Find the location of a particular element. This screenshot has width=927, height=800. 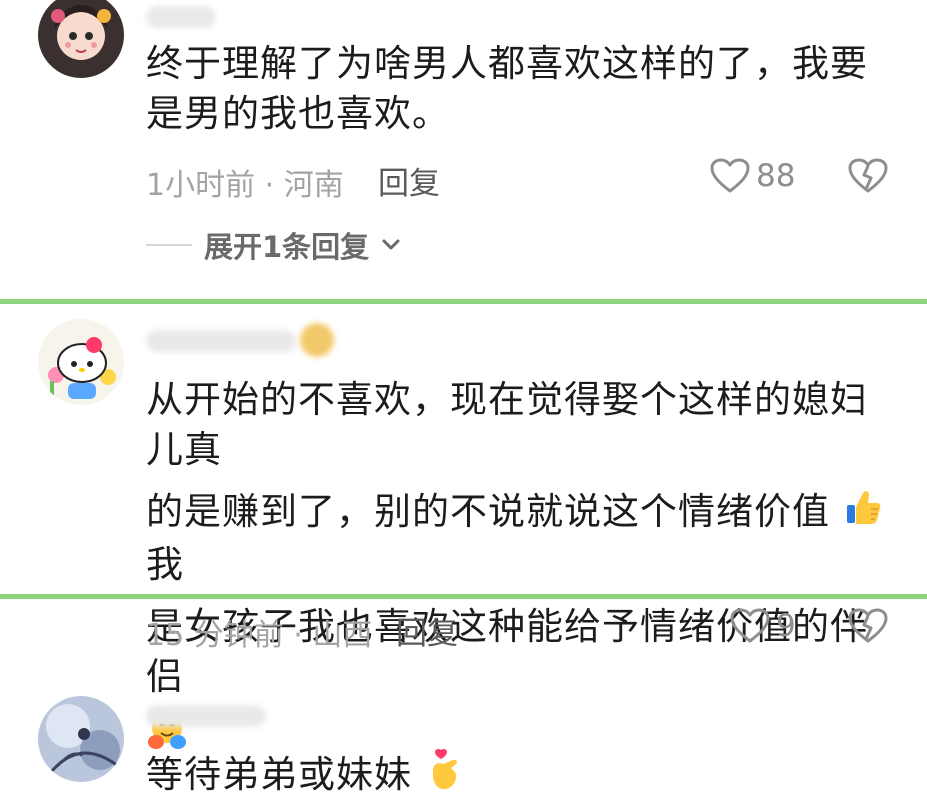

highlight-border-top is located at coordinates (463, 301).